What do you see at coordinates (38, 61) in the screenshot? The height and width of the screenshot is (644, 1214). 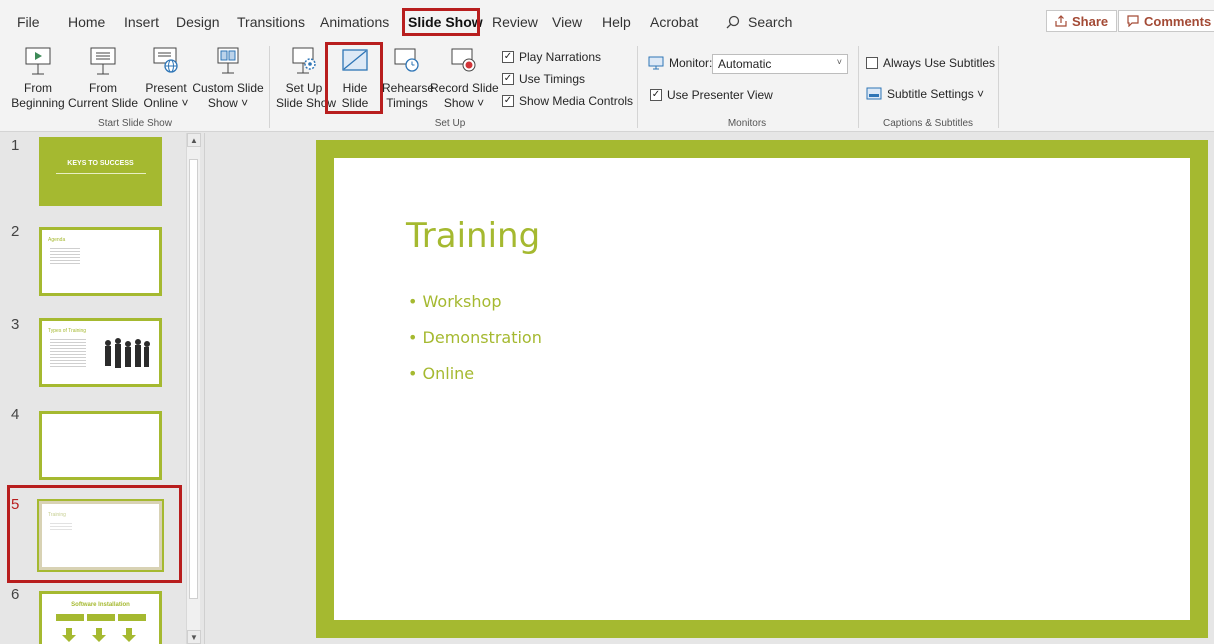 I see `play-from-start-icon` at bounding box center [38, 61].